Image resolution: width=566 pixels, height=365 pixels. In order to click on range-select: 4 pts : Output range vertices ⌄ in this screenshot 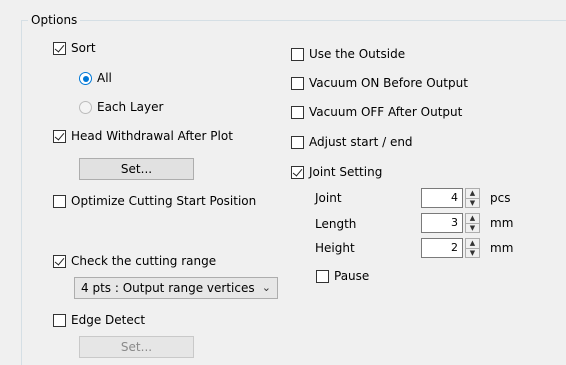, I will do `click(176, 288)`.